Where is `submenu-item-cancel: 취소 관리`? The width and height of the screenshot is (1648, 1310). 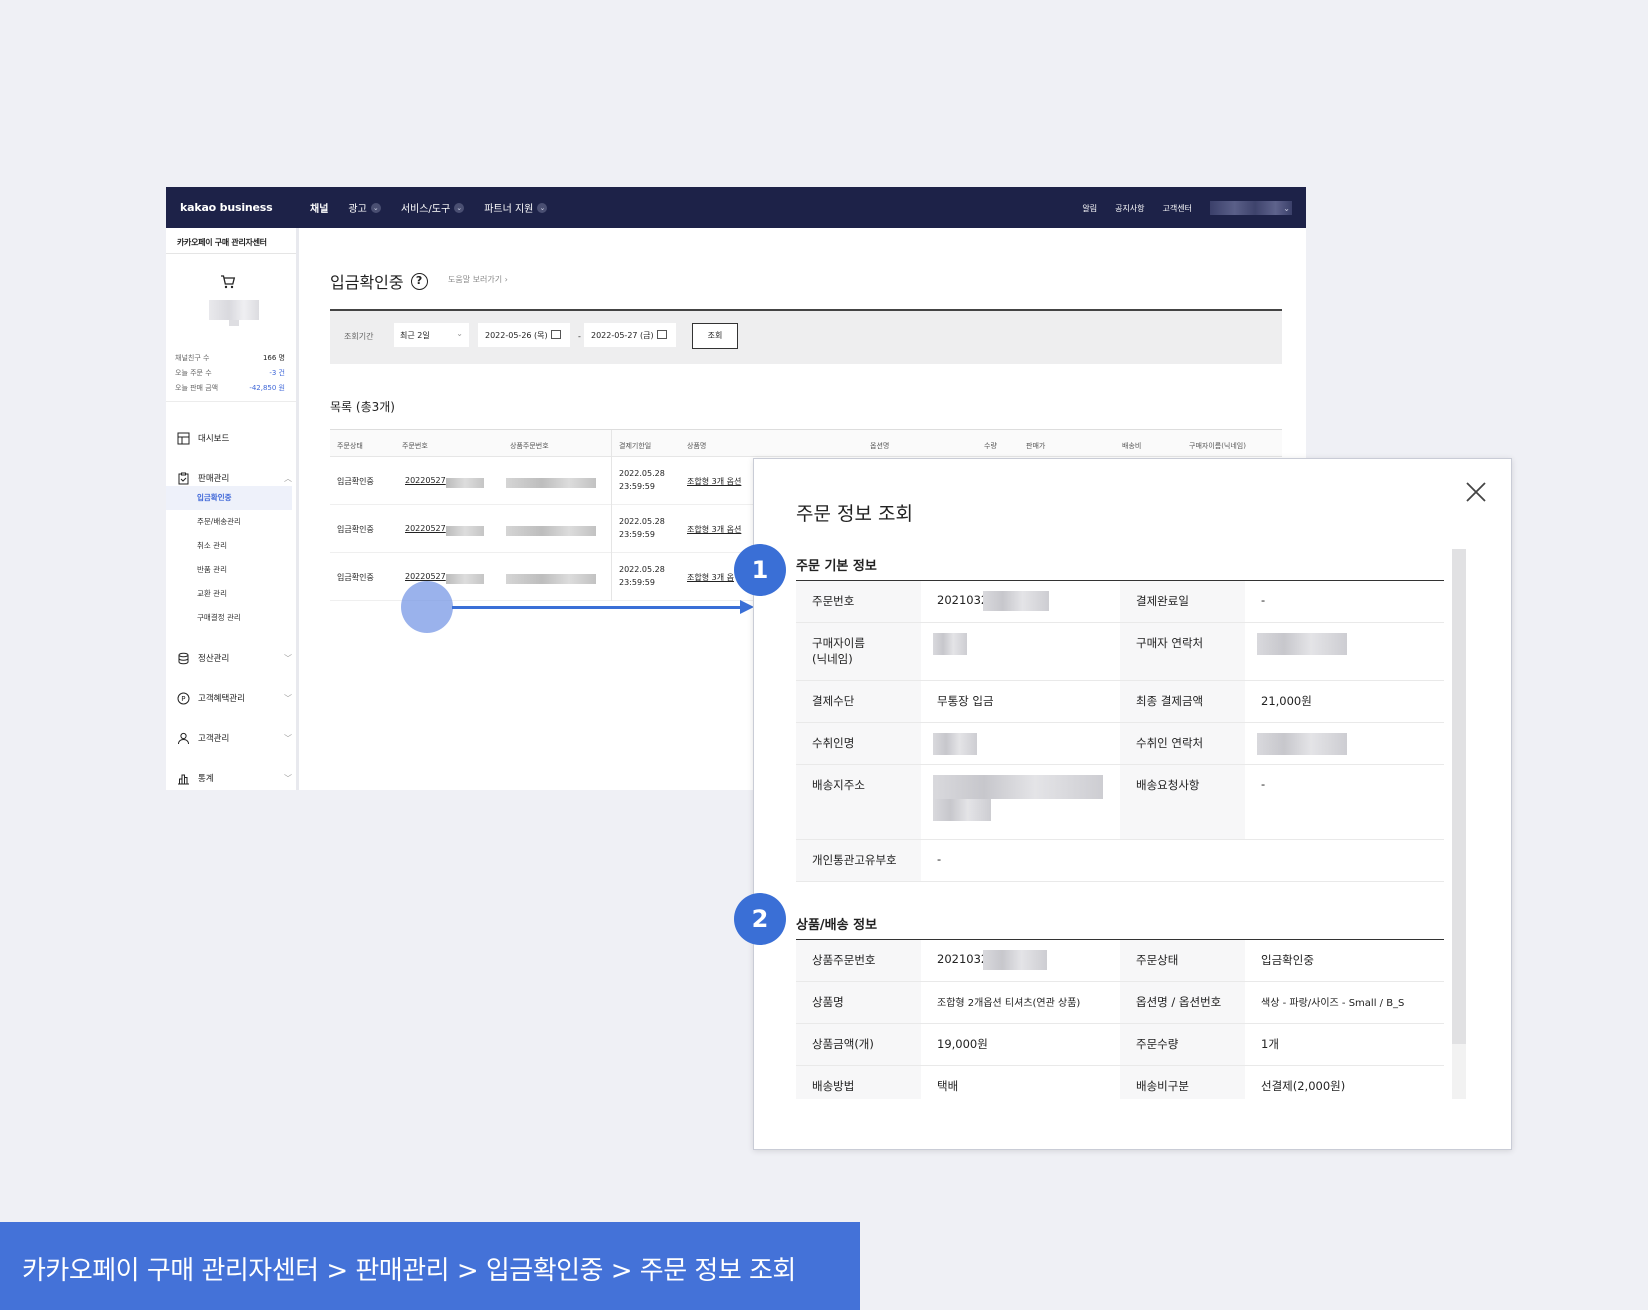
submenu-item-cancel: 취소 관리 is located at coordinates (234, 546).